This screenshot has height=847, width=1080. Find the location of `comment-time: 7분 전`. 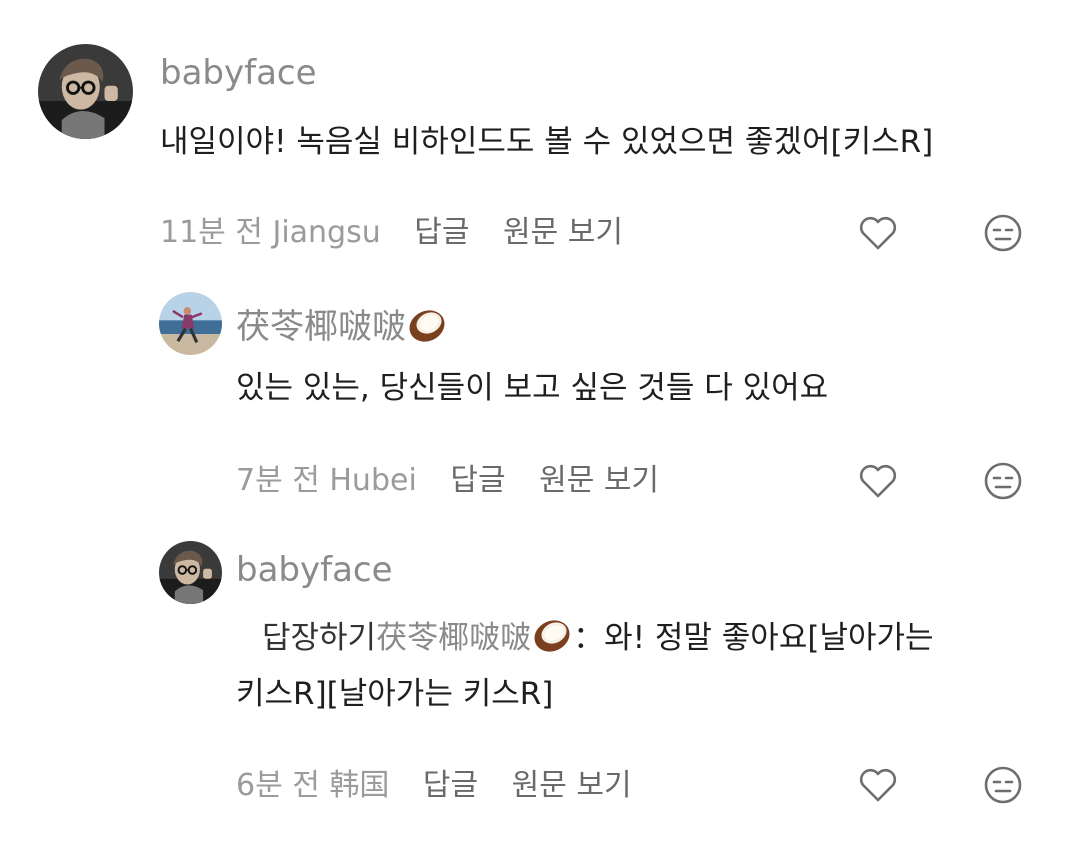

comment-time: 7분 전 is located at coordinates (278, 480).